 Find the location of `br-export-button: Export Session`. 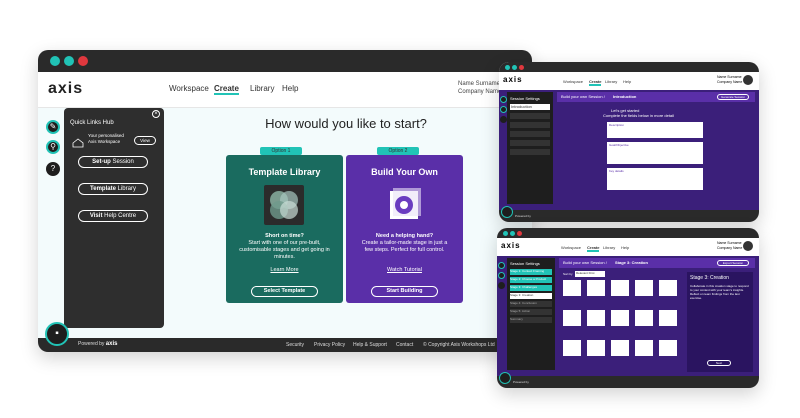

br-export-button: Export Session is located at coordinates (733, 263).